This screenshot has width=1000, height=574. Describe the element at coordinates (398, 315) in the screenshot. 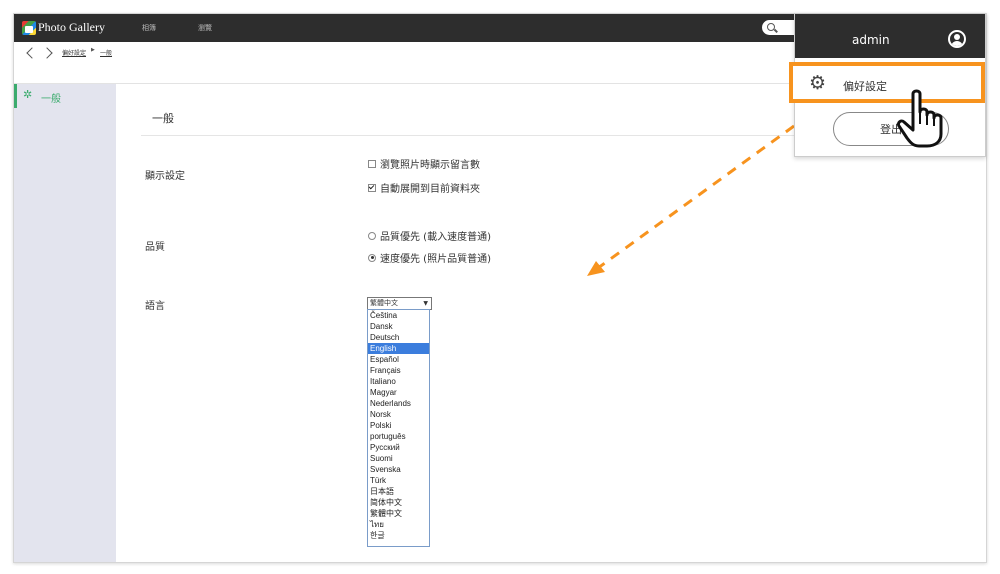

I see `language-option: Čeština` at that location.